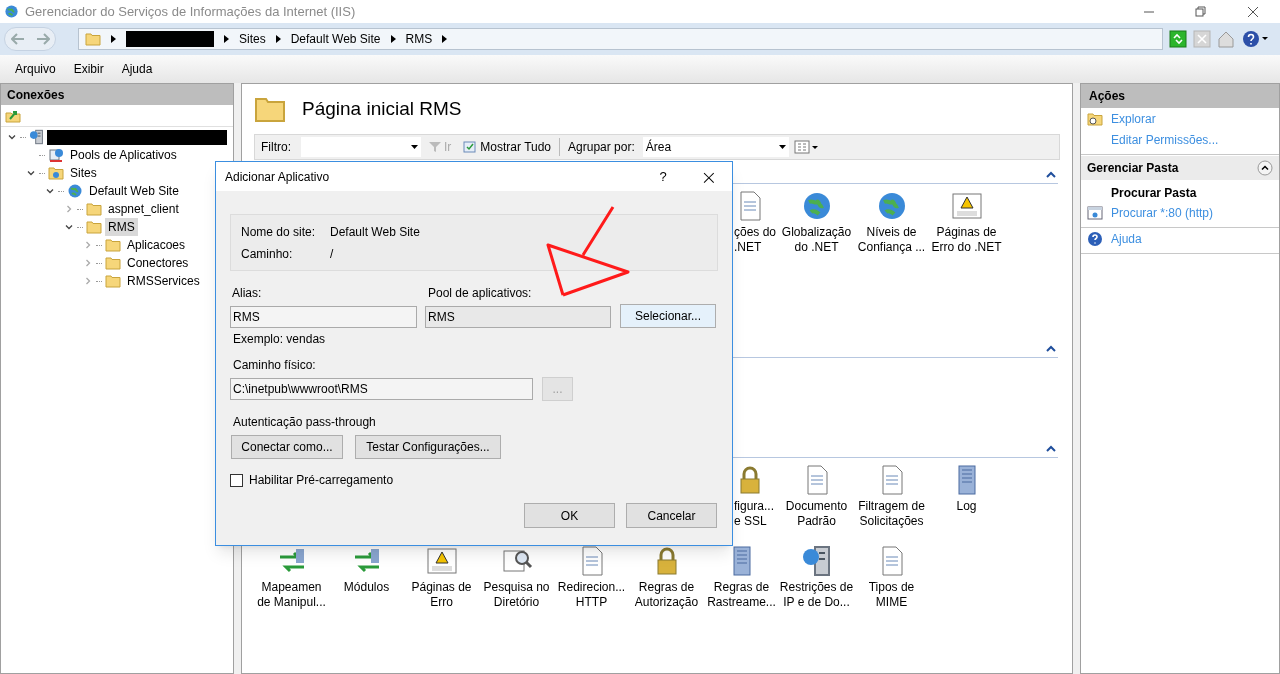 Image resolution: width=1280 pixels, height=674 pixels. I want to click on tree-item: RMSServices, so click(163, 281).